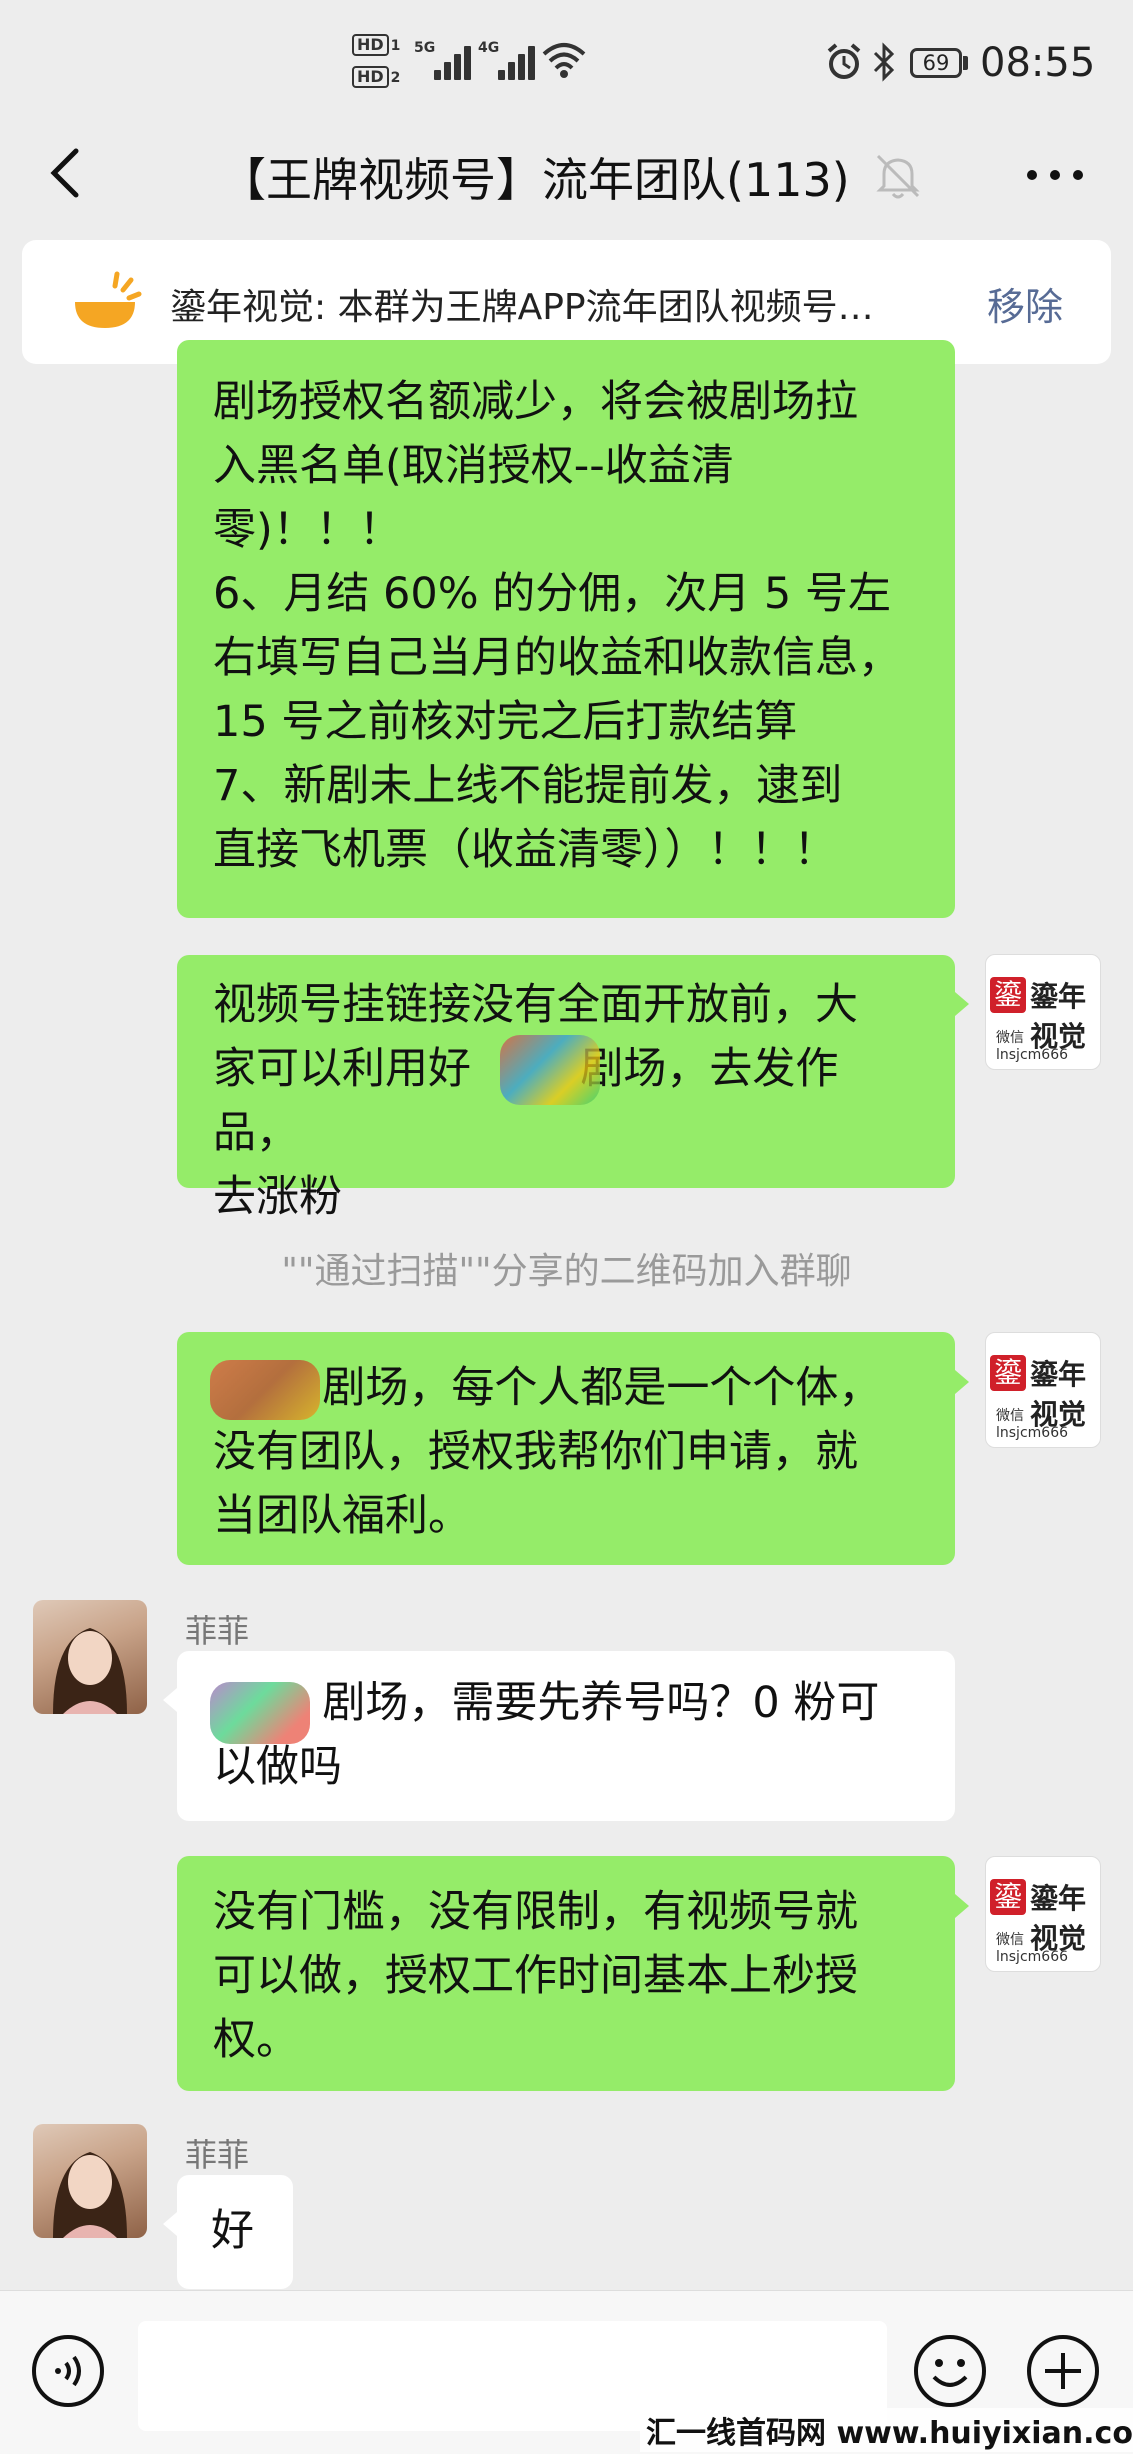 The image size is (1133, 2454). Describe the element at coordinates (442, 60) in the screenshot. I see `signal-5g-icon: 5G` at that location.